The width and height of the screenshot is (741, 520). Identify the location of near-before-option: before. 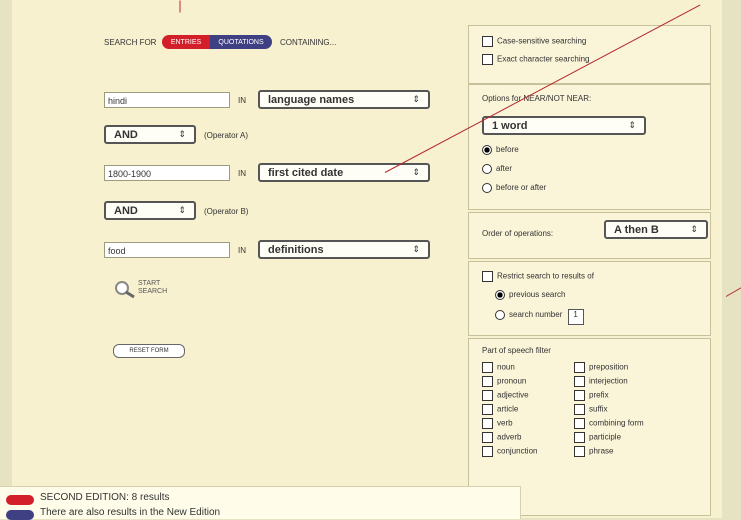
(500, 150).